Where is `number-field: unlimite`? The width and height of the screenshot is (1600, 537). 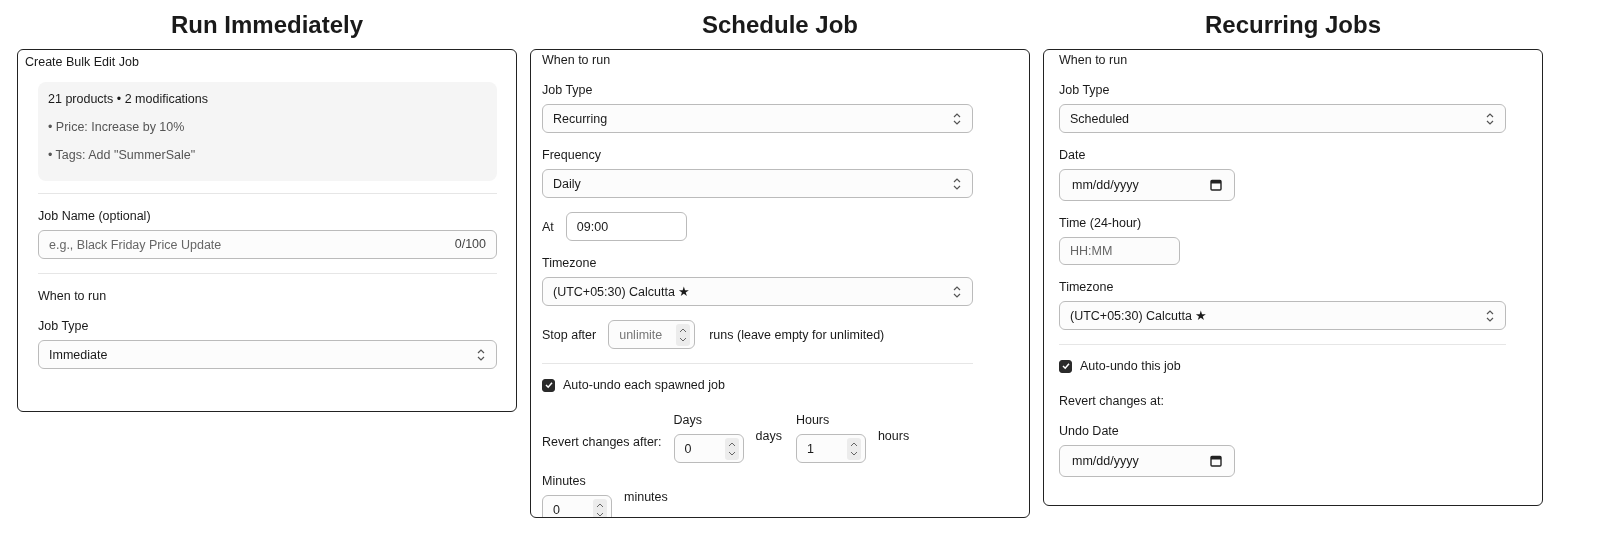 number-field: unlimite is located at coordinates (652, 334).